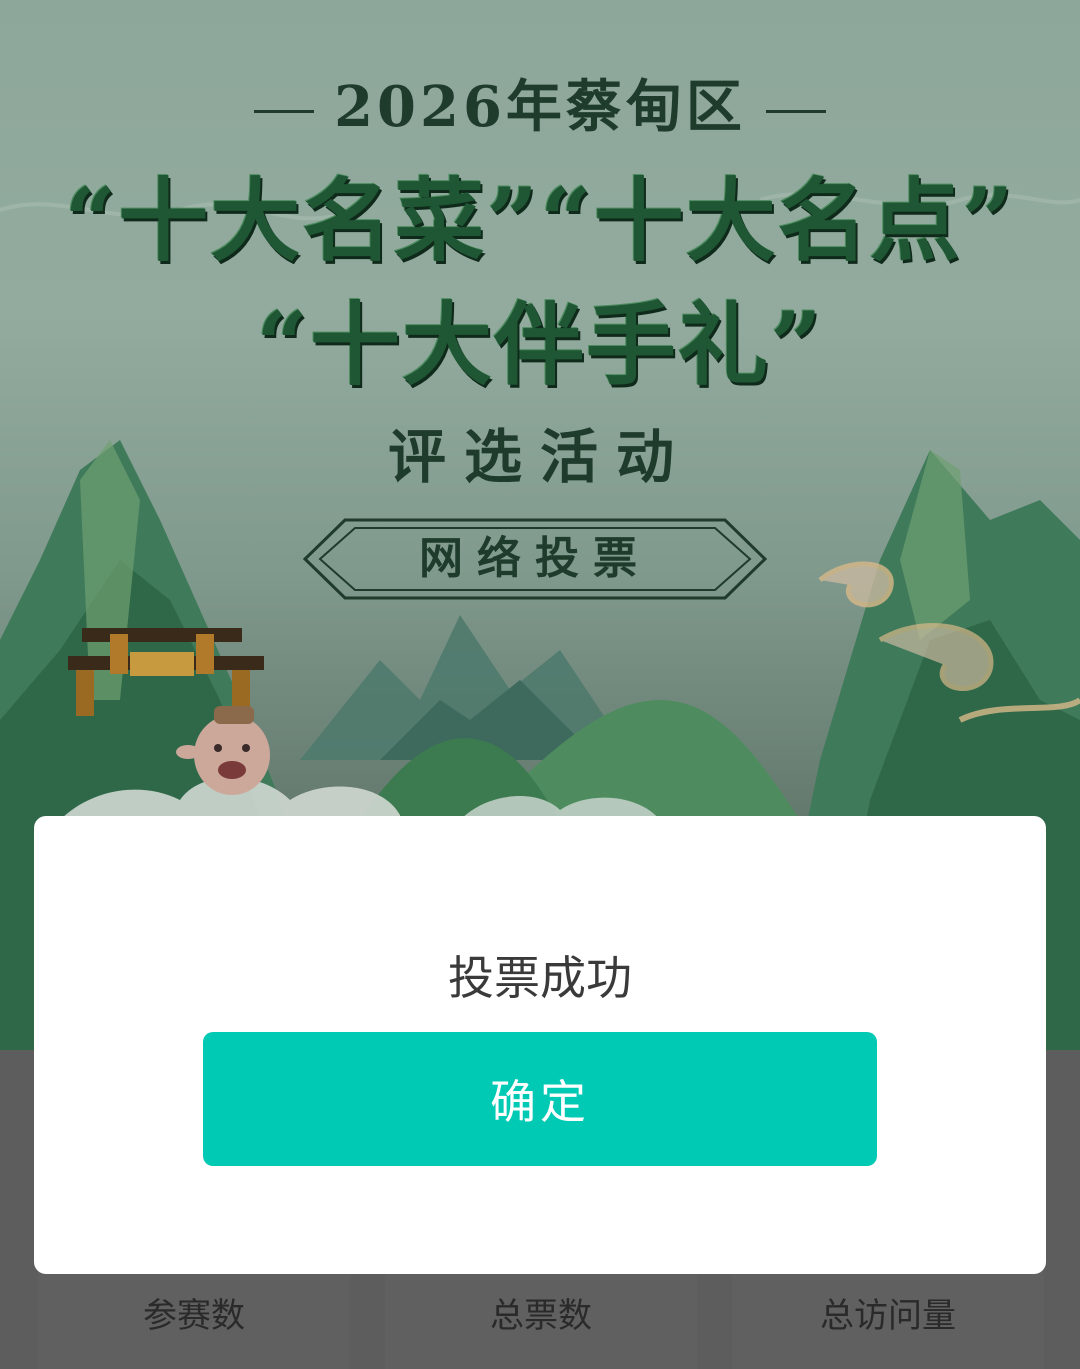  What do you see at coordinates (540, 1099) in the screenshot?
I see `confirm-button: 确定` at bounding box center [540, 1099].